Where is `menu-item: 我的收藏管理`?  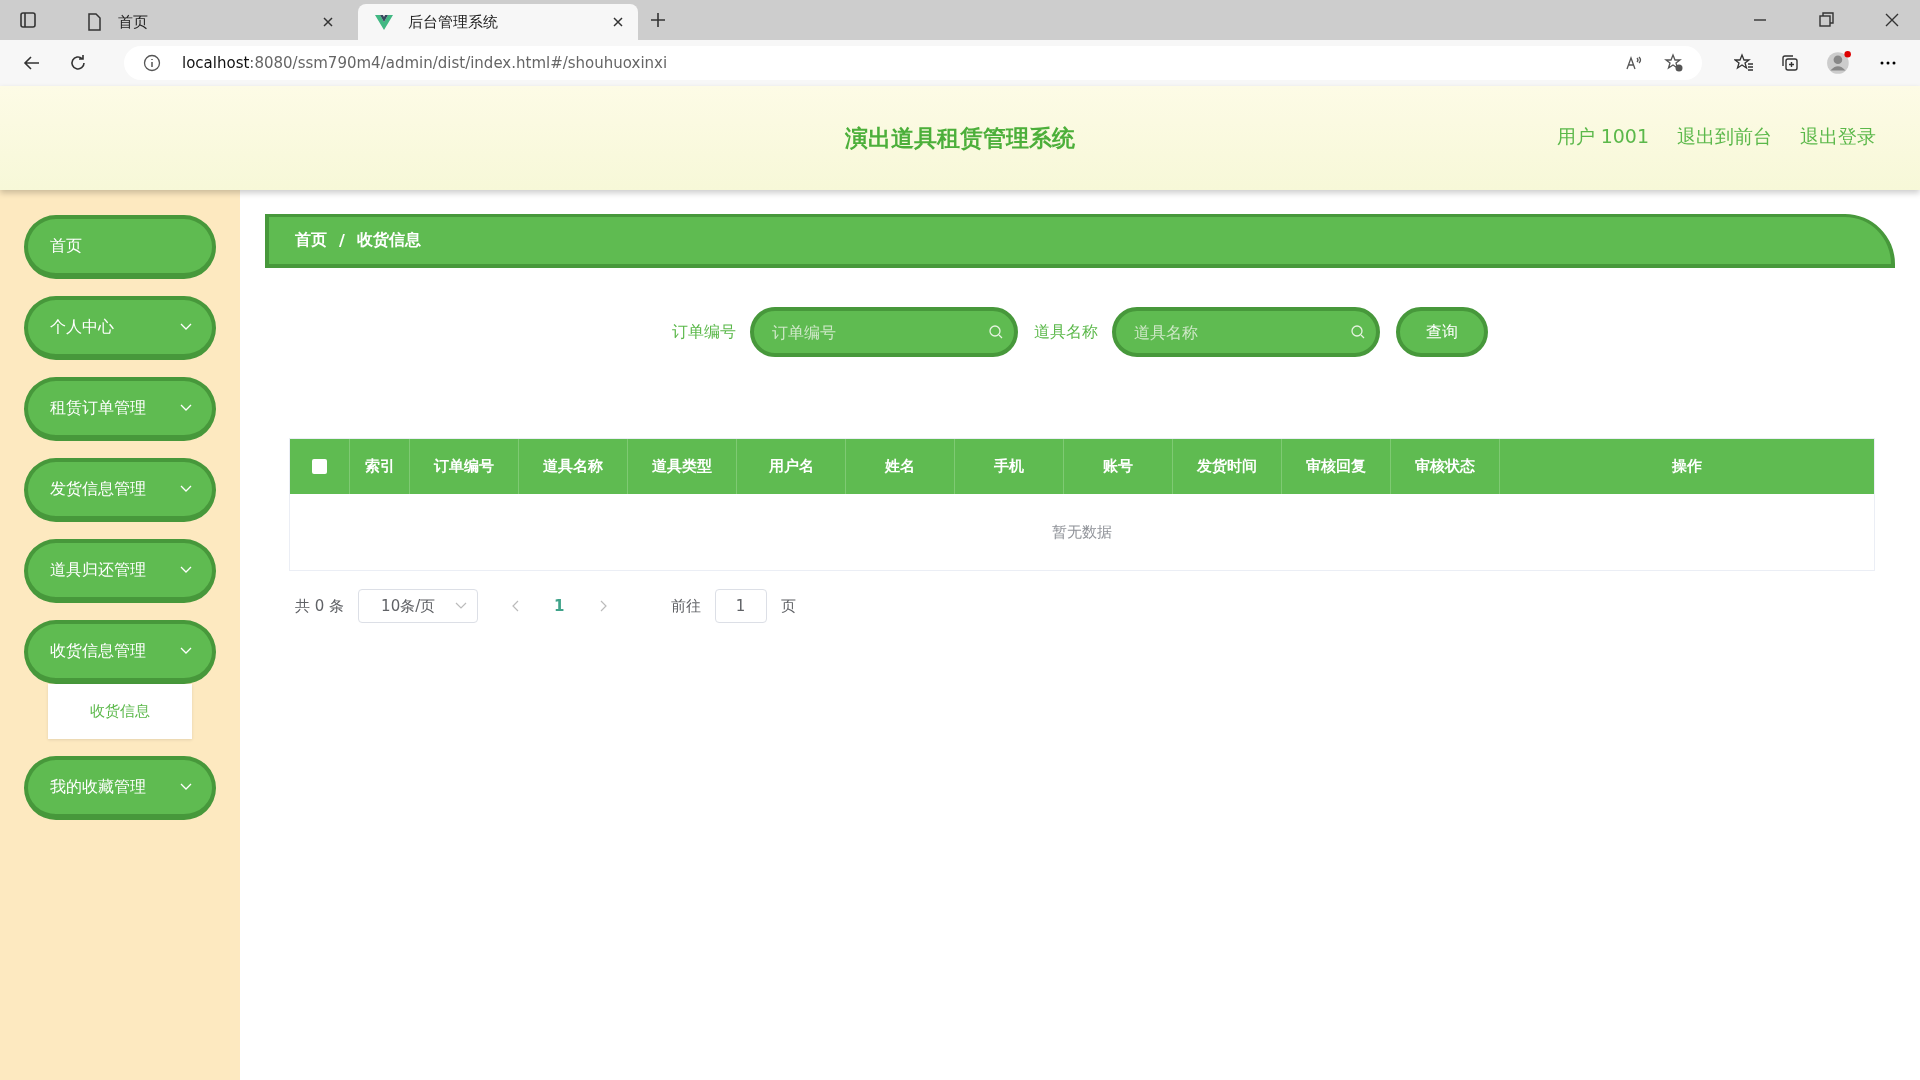
menu-item: 我的收藏管理 is located at coordinates (120, 788).